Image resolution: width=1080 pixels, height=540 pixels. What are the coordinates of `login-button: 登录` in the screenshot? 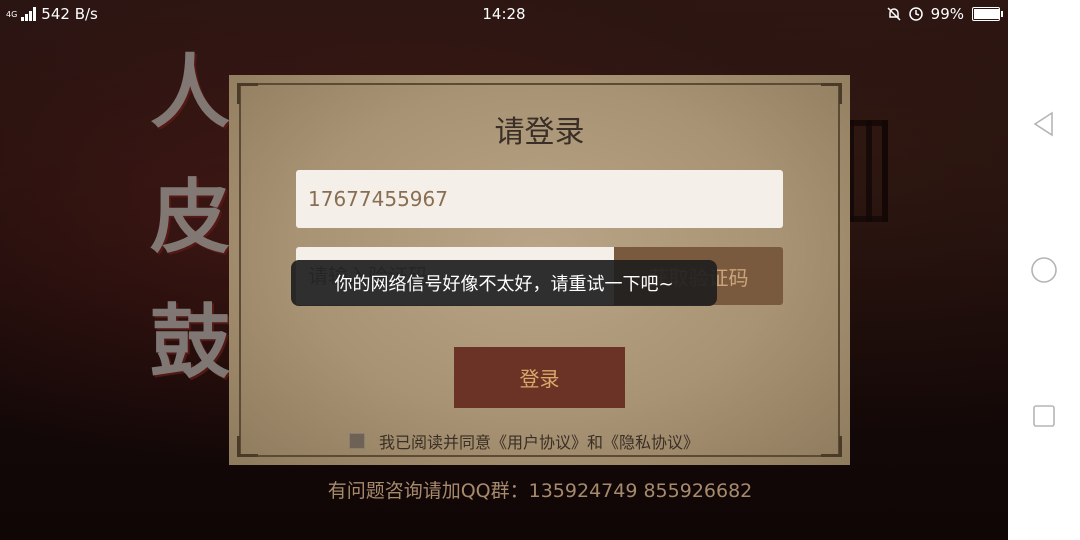 It's located at (539, 377).